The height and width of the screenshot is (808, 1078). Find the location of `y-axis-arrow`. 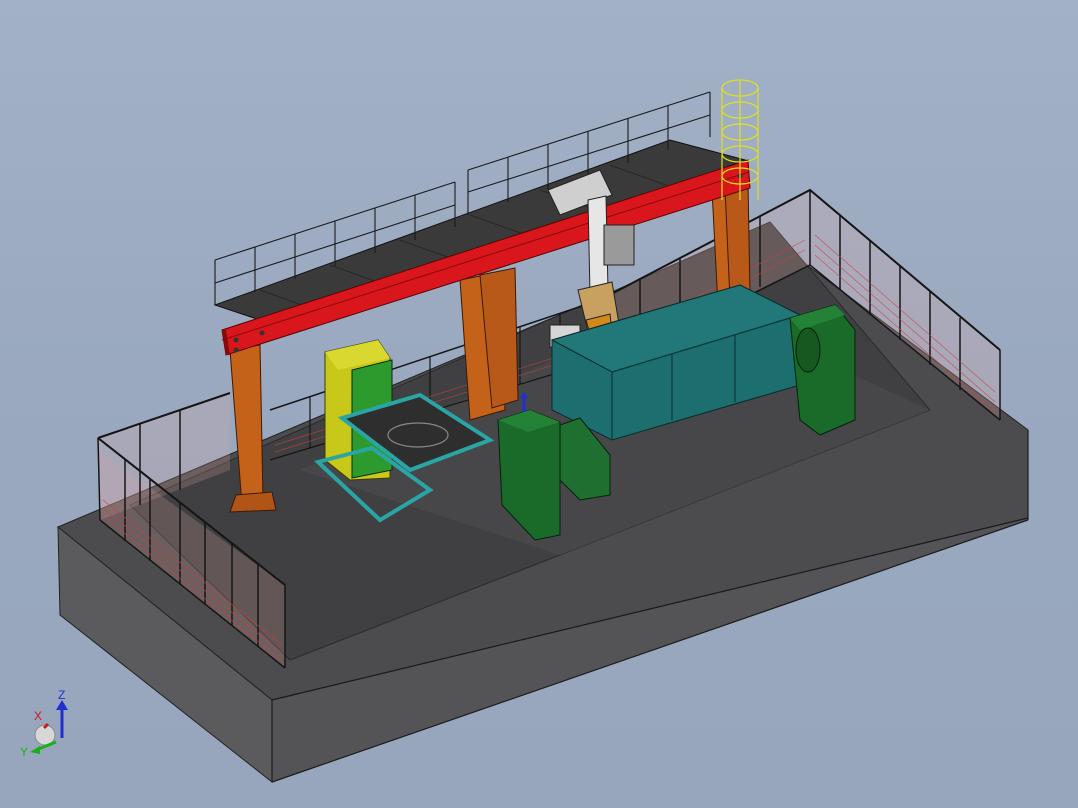

y-axis-arrow is located at coordinates (35, 750).